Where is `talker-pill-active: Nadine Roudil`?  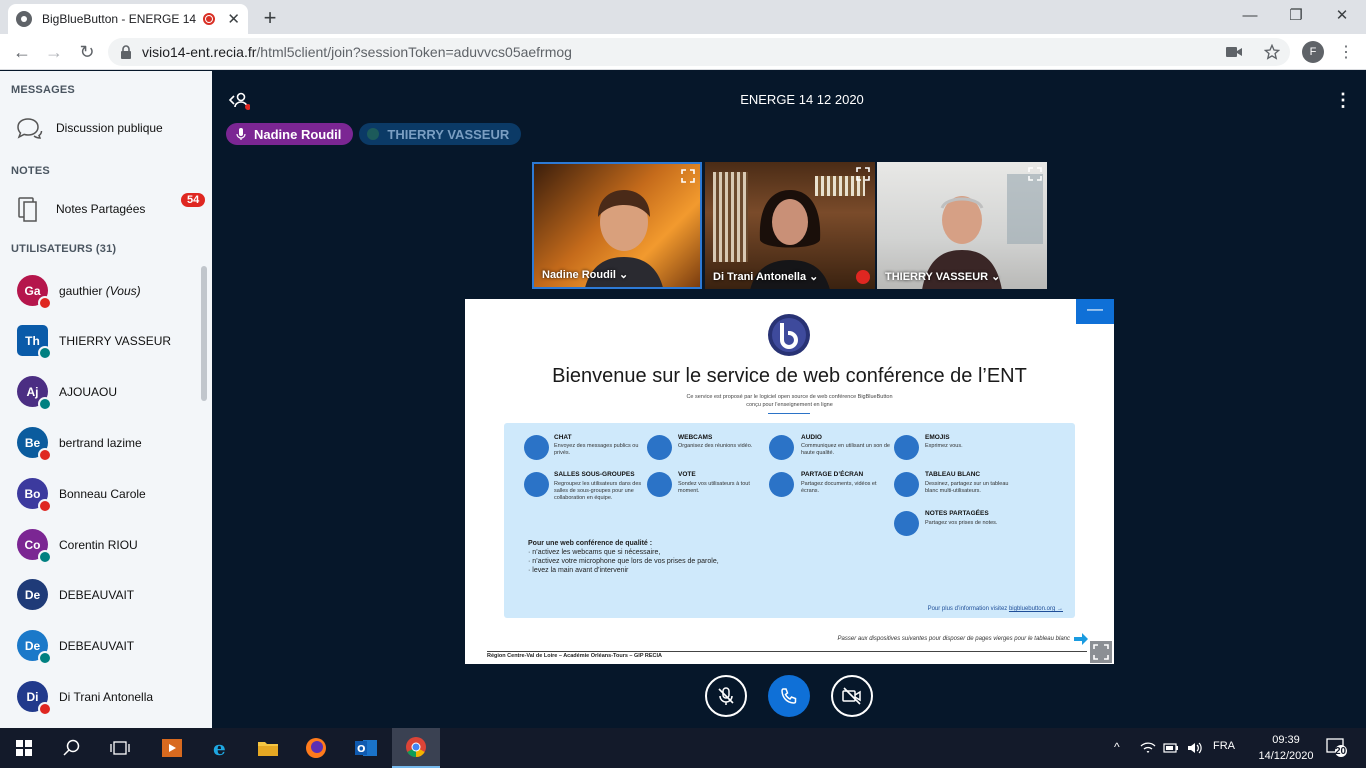
talker-pill-active: Nadine Roudil is located at coordinates (290, 134).